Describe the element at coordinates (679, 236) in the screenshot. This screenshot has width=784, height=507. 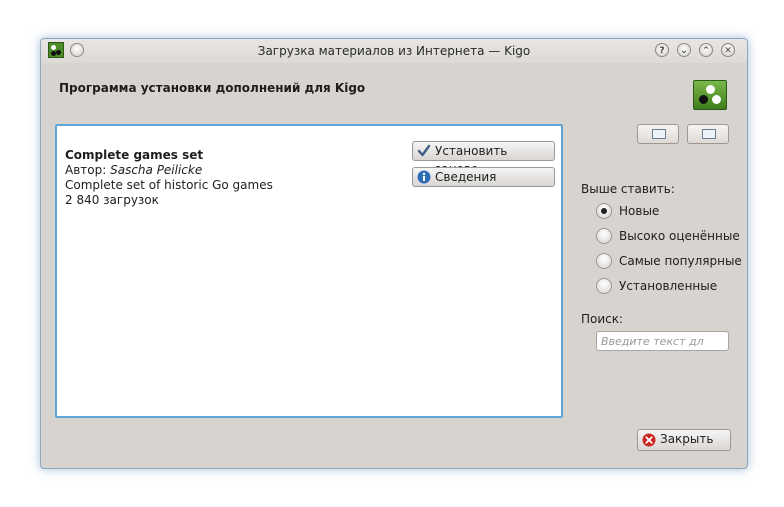
I see `sort-option-label: Высоко оценённые` at that location.